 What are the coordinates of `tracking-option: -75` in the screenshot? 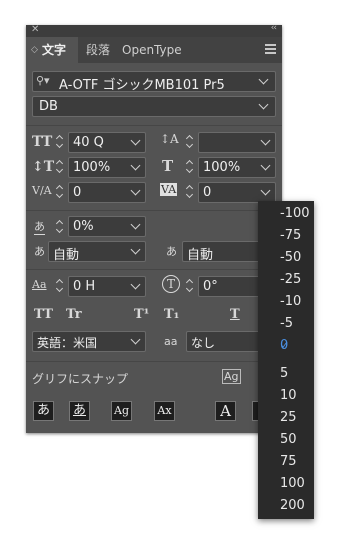 It's located at (286, 236).